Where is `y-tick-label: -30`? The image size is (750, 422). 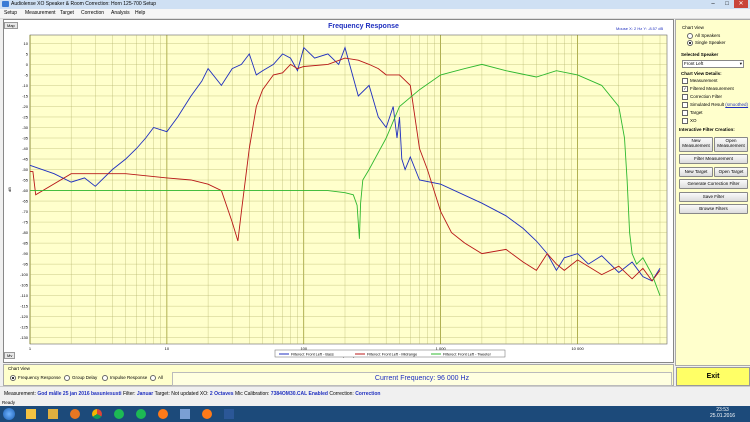 y-tick-label: -30 is located at coordinates (25, 127).